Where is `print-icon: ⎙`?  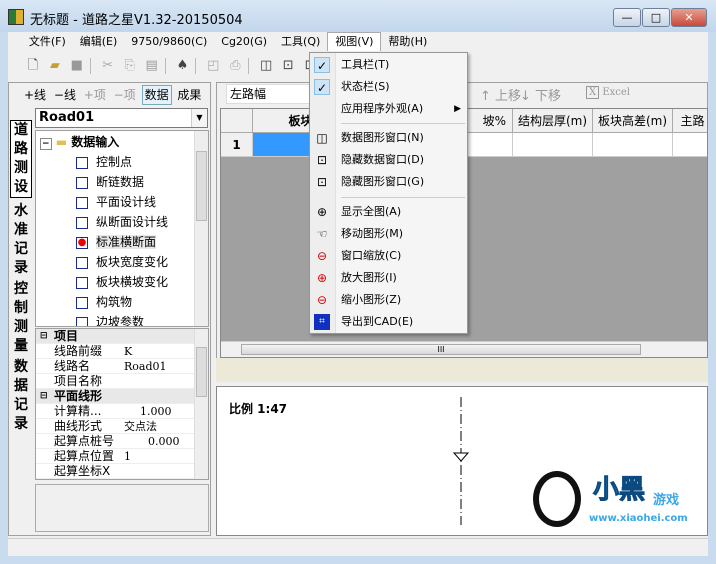
print-icon: ⎙ is located at coordinates (235, 66).